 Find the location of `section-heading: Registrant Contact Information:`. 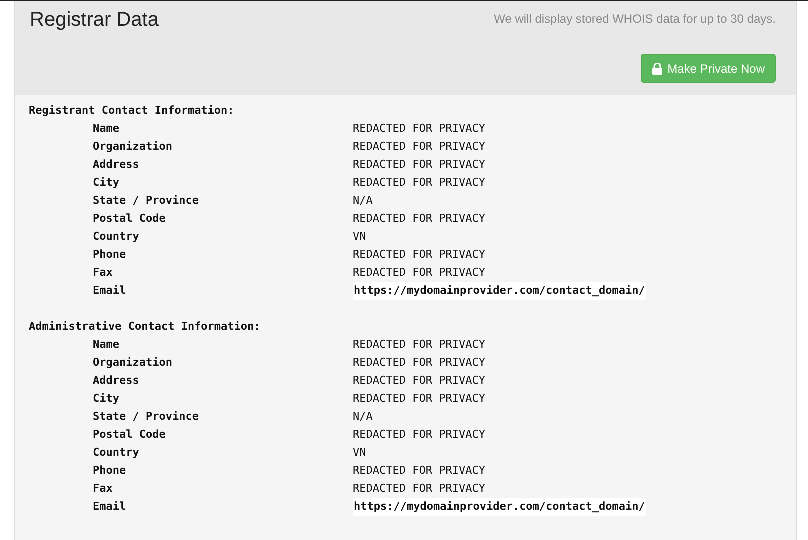

section-heading: Registrant Contact Information: is located at coordinates (132, 111).